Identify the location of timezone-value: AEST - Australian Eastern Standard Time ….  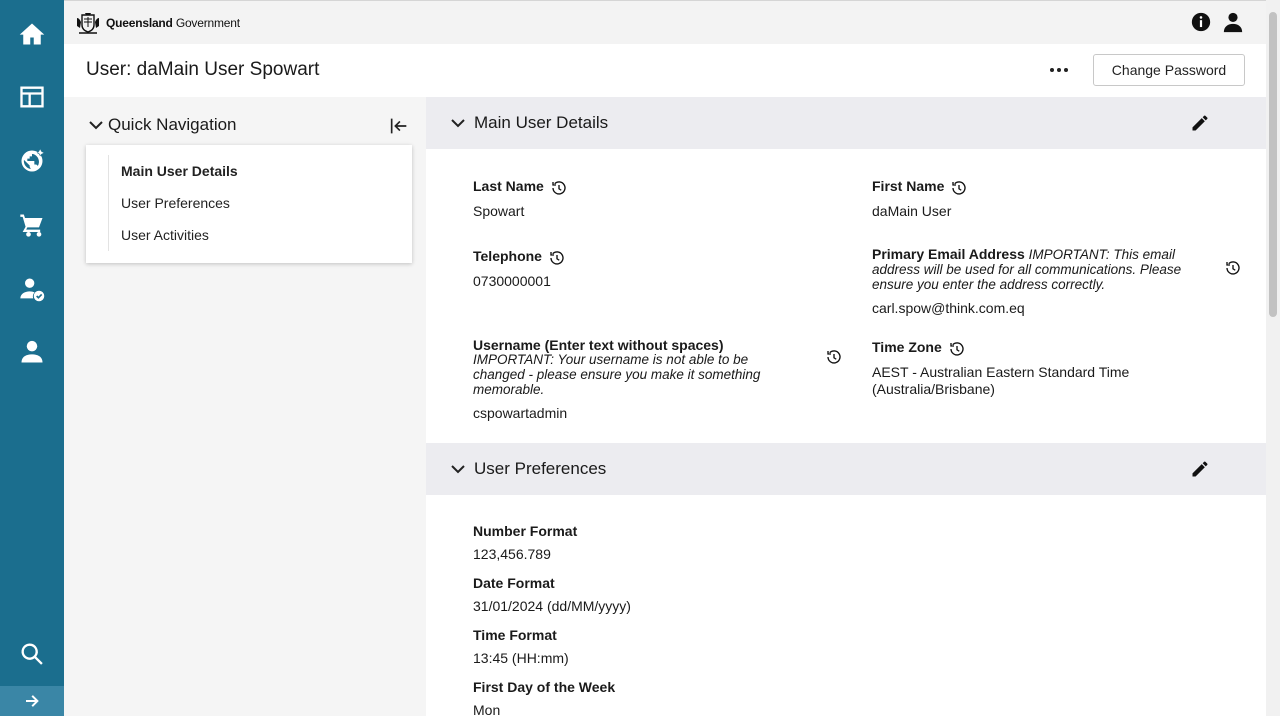
(1001, 380).